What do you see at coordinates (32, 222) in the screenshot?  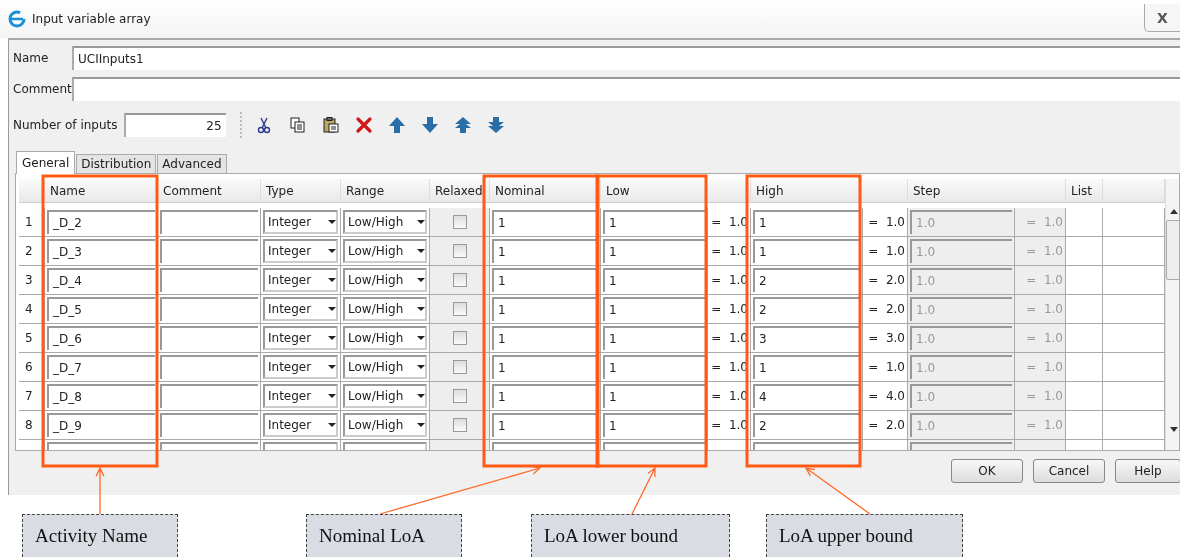 I see `row-number: 1` at bounding box center [32, 222].